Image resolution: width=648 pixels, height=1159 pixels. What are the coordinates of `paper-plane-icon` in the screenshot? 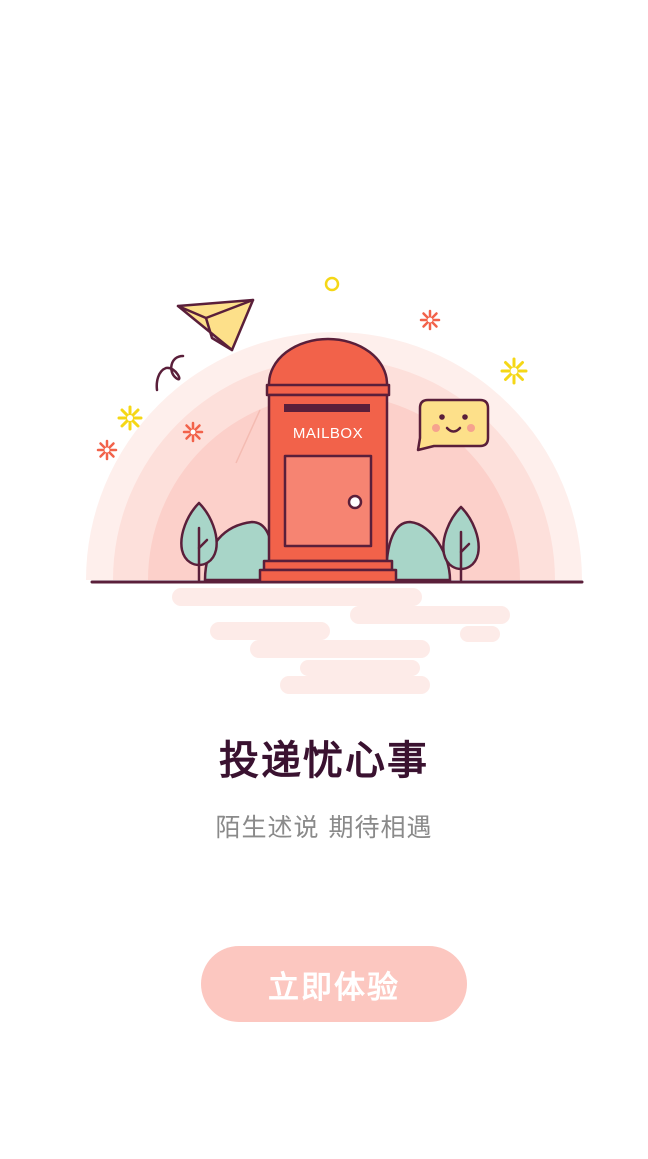 It's located at (215, 325).